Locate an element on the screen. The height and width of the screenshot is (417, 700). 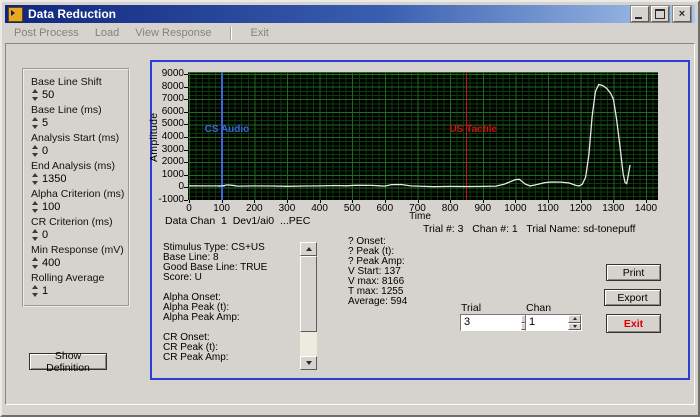
param-cr-criterion: CR Criterion (ms) 0 is located at coordinates (72, 228).